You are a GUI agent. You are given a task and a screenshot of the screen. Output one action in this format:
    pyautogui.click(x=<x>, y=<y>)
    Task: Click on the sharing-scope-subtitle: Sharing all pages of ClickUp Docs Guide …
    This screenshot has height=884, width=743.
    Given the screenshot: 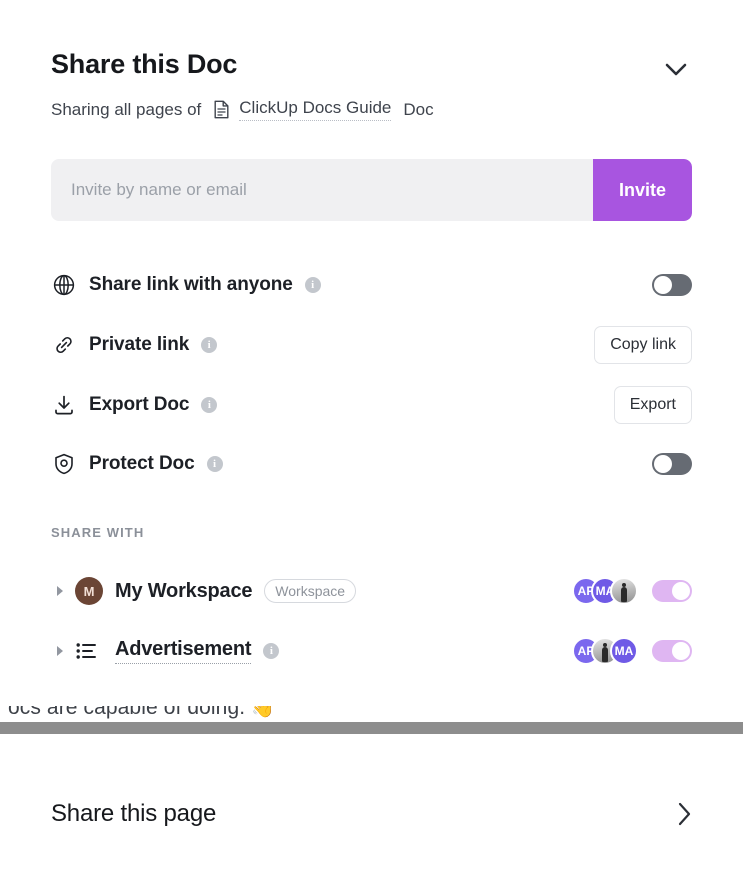 What is the action you would take?
    pyautogui.click(x=242, y=109)
    